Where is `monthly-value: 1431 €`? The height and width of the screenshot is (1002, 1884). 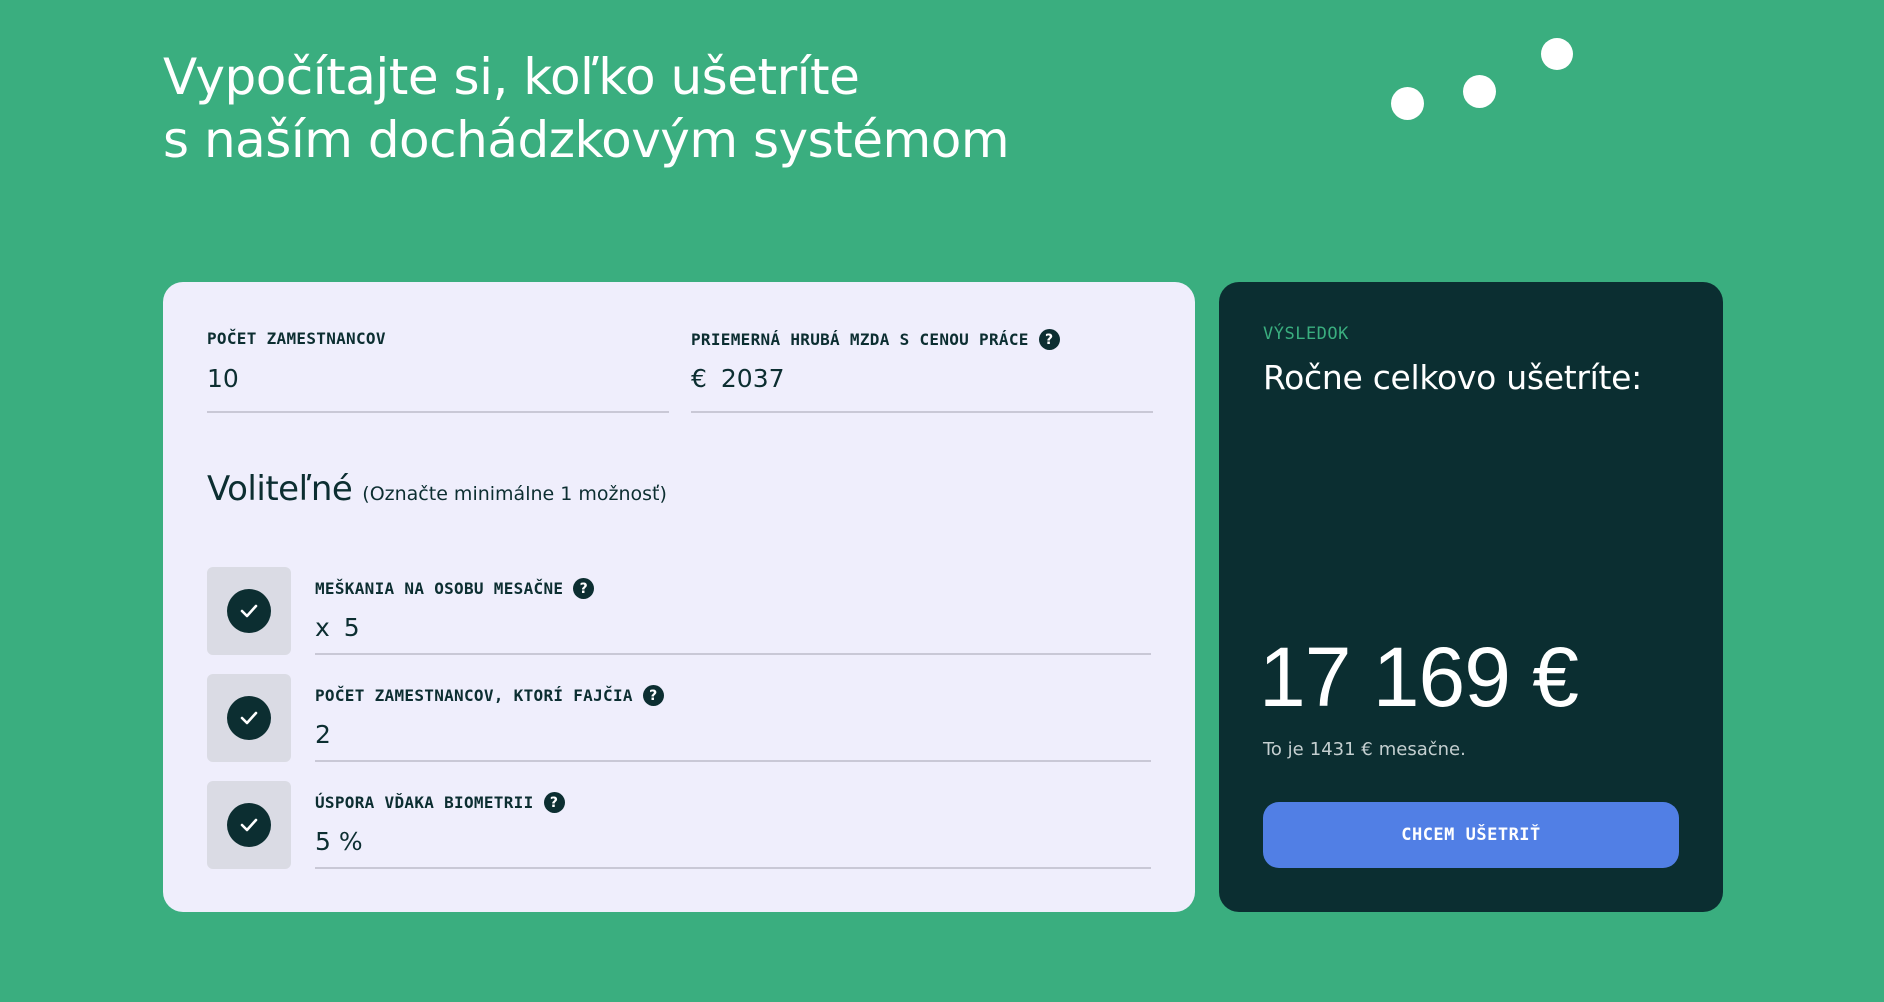 monthly-value: 1431 € is located at coordinates (1341, 749).